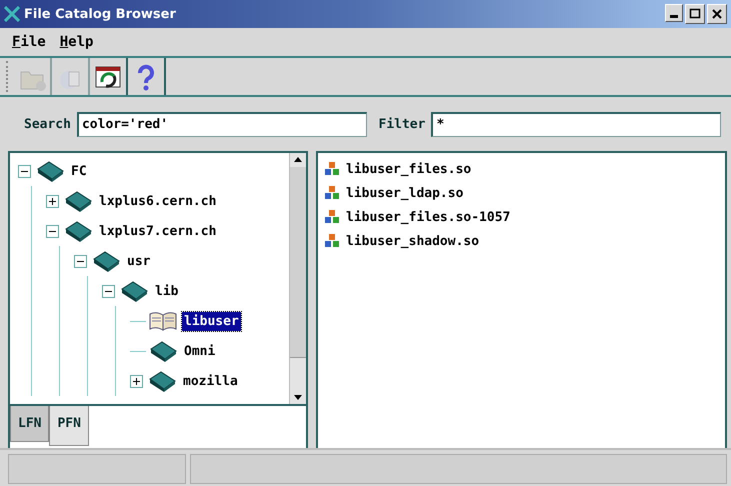 Image resolution: width=731 pixels, height=486 pixels. I want to click on menu-item: Help, so click(77, 42).